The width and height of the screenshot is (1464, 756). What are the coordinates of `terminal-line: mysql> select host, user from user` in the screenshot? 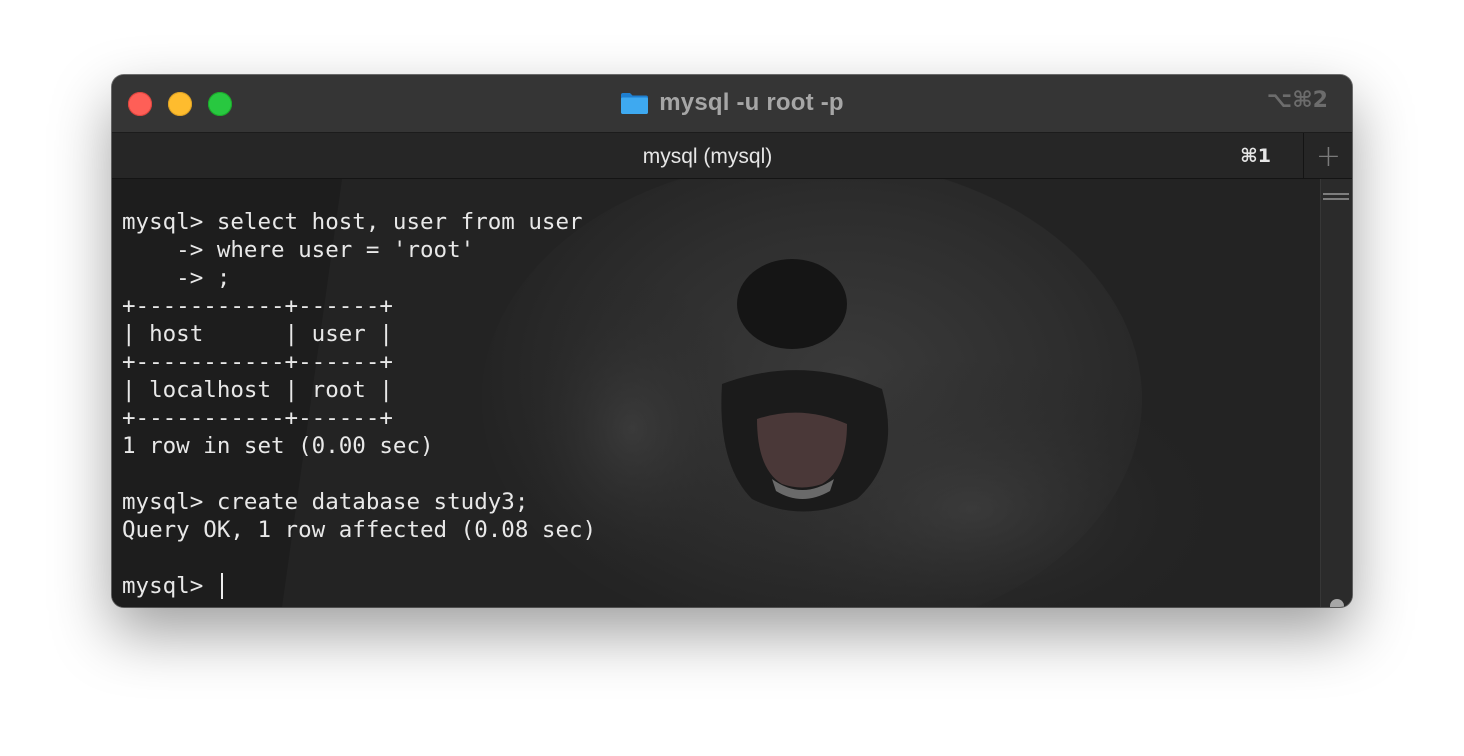 It's located at (352, 222).